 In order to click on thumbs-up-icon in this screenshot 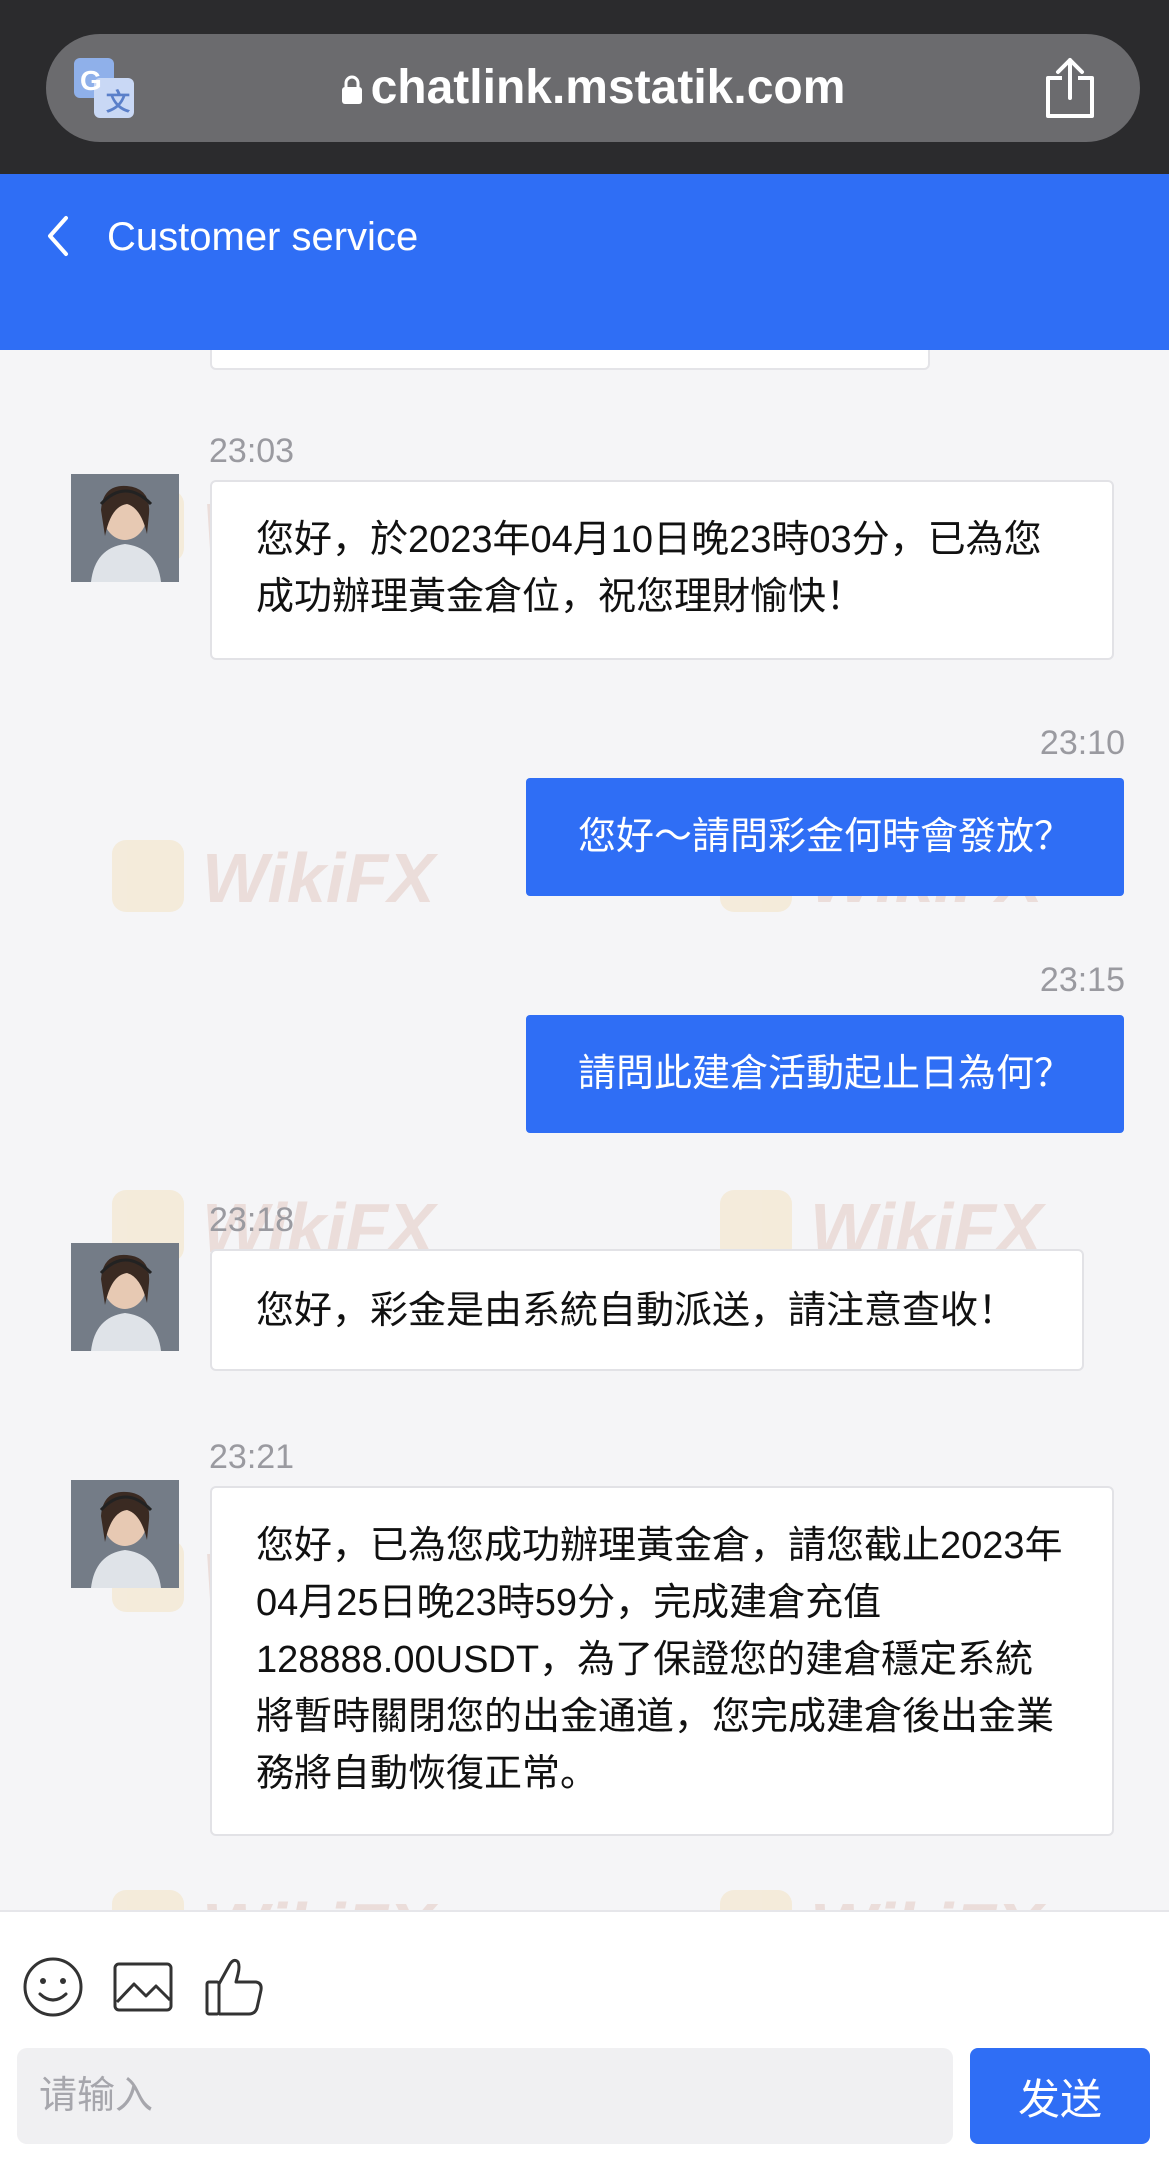, I will do `click(235, 1987)`.